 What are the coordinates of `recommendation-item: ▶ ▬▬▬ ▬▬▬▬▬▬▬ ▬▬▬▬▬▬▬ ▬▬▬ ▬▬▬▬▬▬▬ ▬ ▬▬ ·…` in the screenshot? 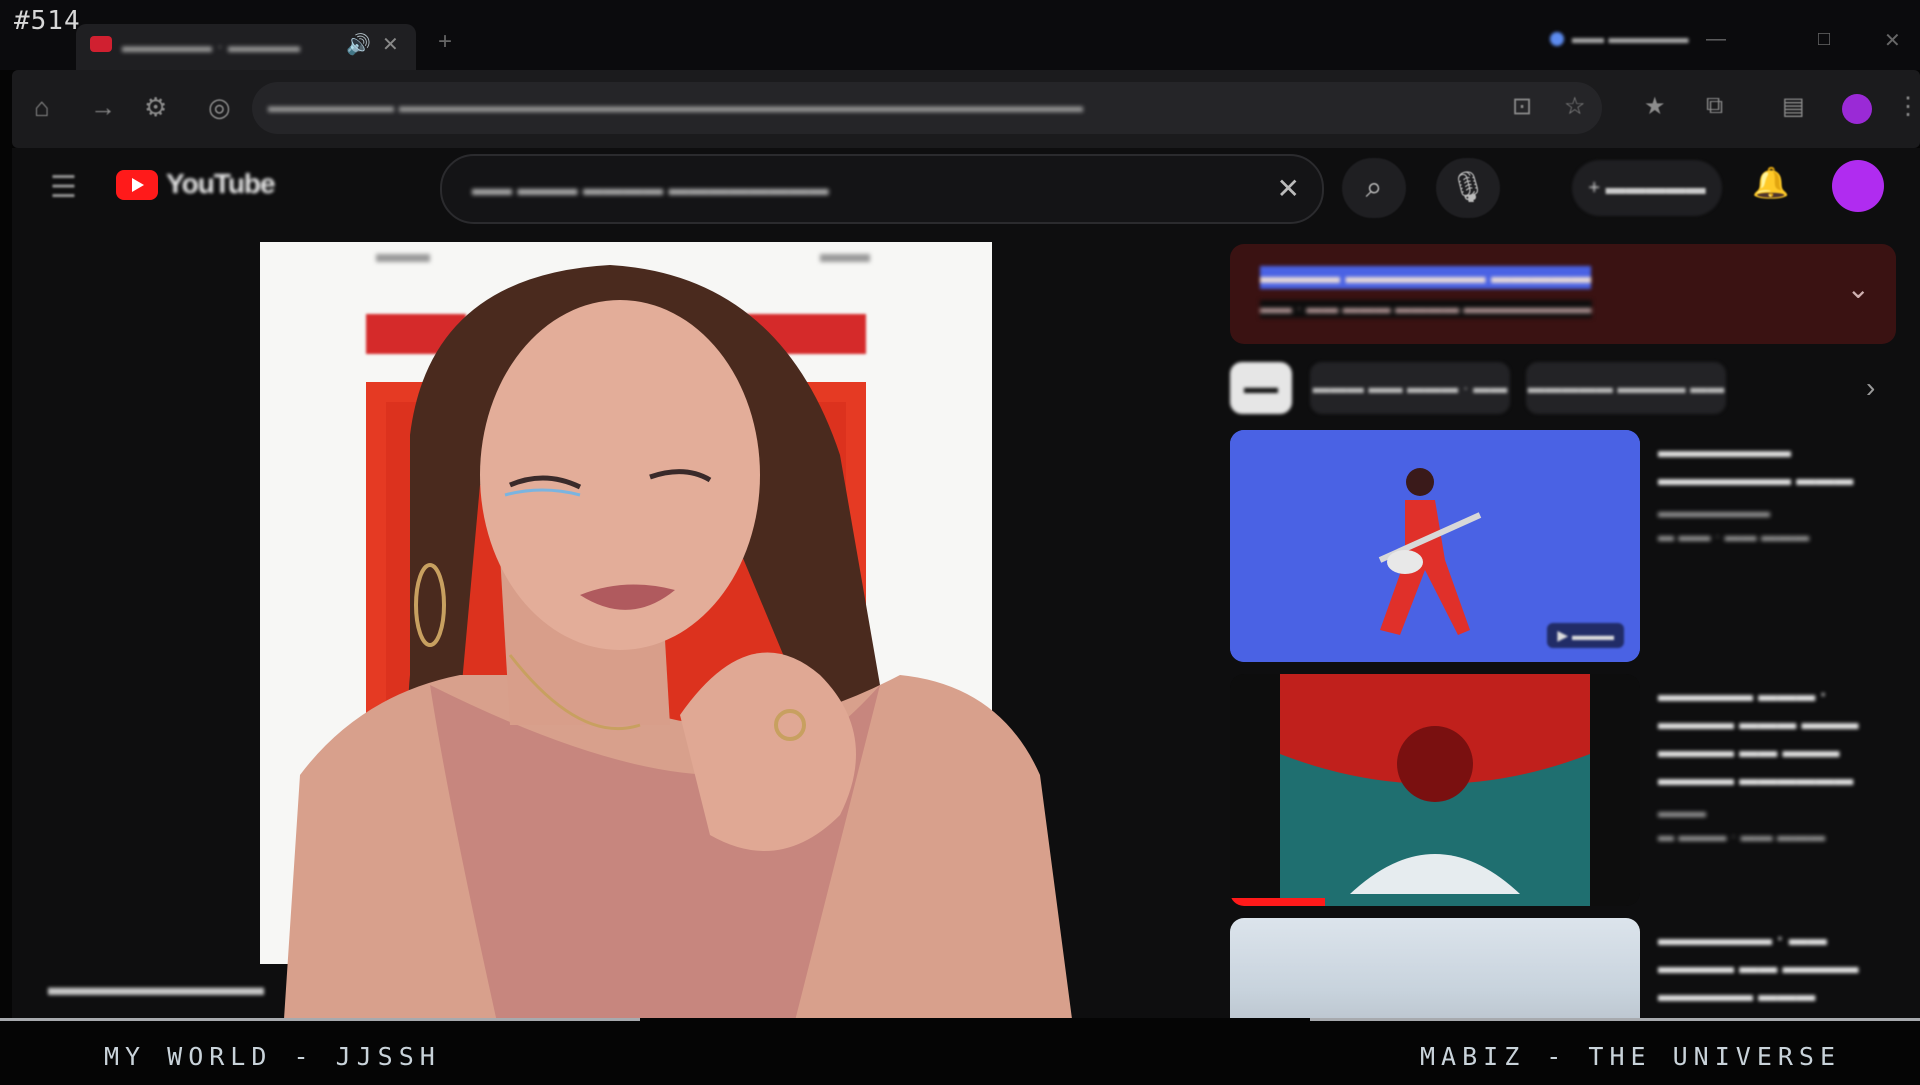 It's located at (1563, 548).